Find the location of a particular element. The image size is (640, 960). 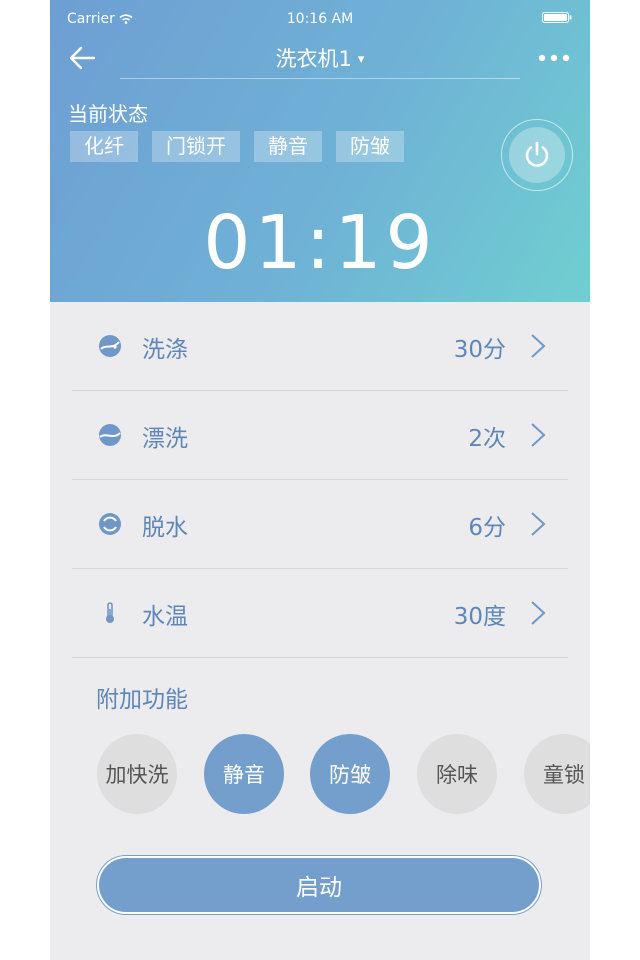

feature-toggle-deodorize: 除味 is located at coordinates (457, 774).